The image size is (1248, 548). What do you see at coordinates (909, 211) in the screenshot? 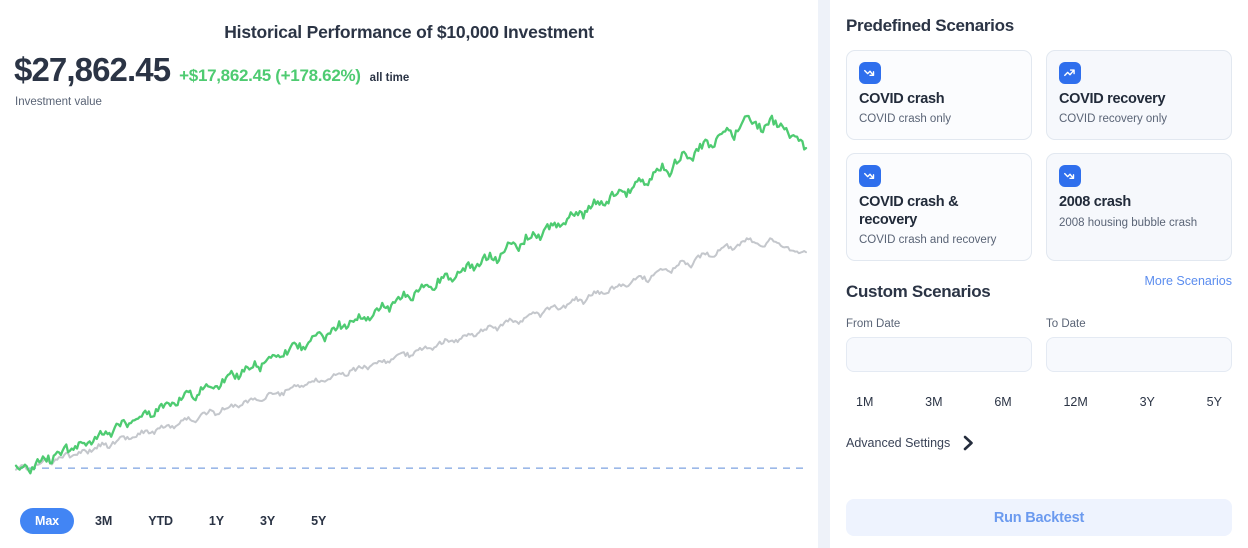
I see `scenario-name: COVID crash & recovery` at bounding box center [909, 211].